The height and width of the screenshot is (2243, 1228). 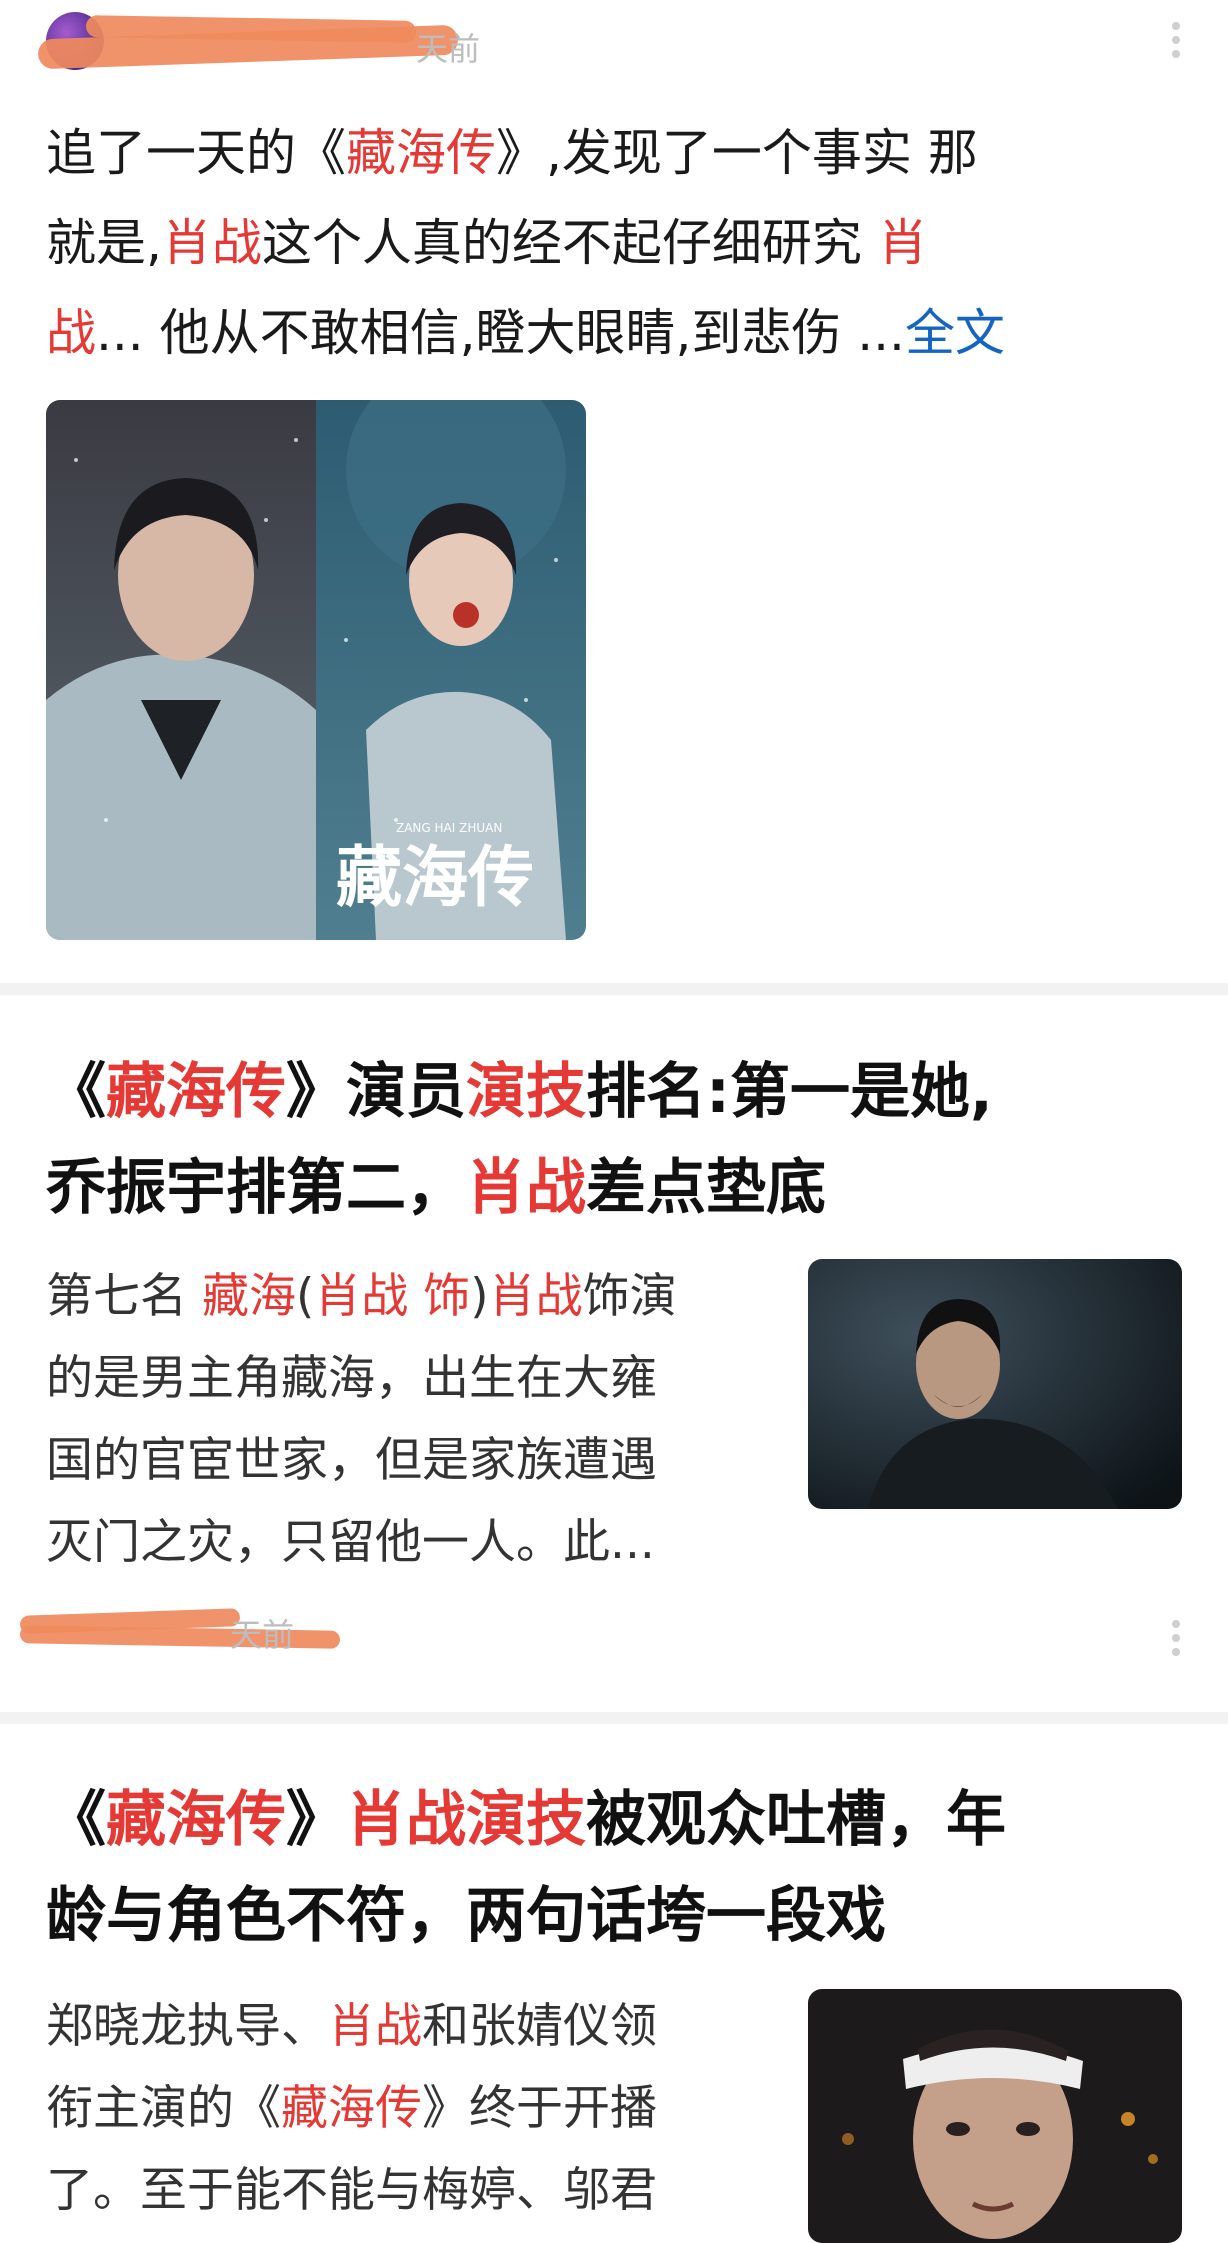 I want to click on text-line: 《藏海传》肖战演技被观众吐槽，年, so click(x=621, y=1820).